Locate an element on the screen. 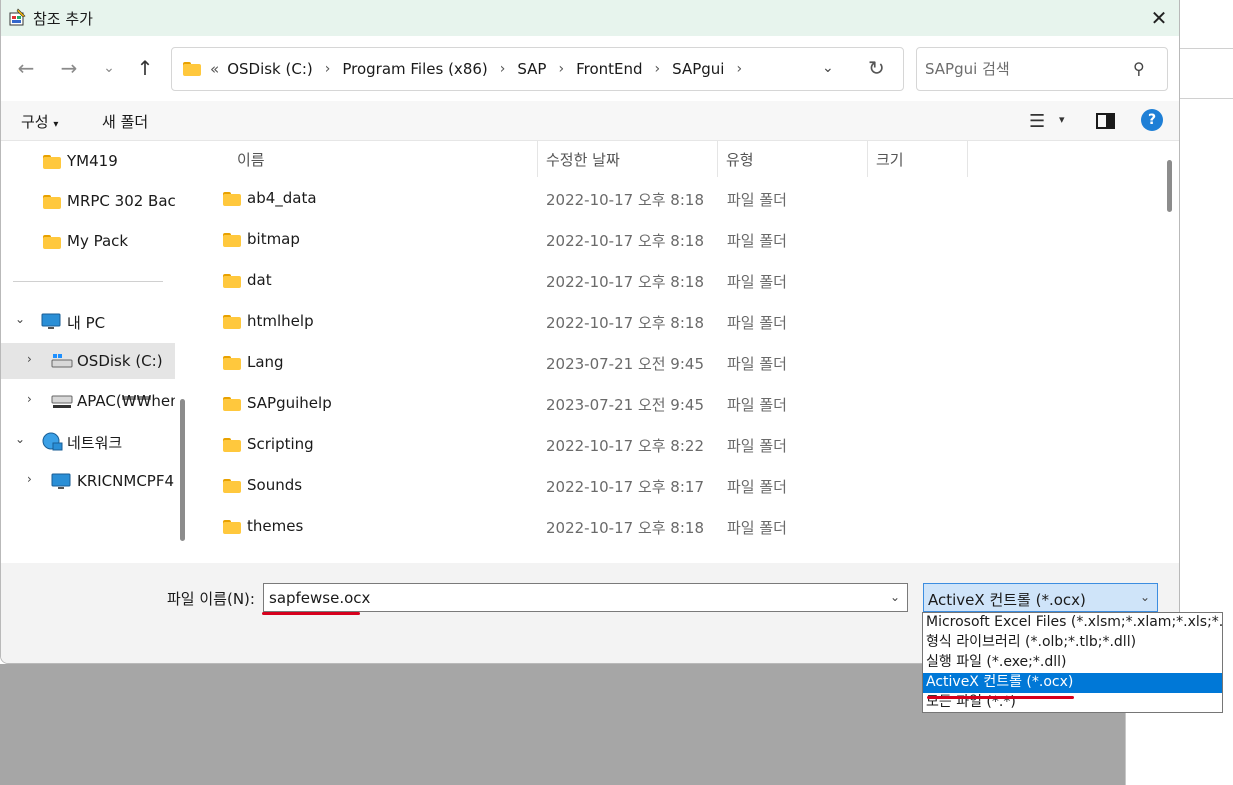 The height and width of the screenshot is (785, 1233). file-name: Sounds is located at coordinates (275, 485).